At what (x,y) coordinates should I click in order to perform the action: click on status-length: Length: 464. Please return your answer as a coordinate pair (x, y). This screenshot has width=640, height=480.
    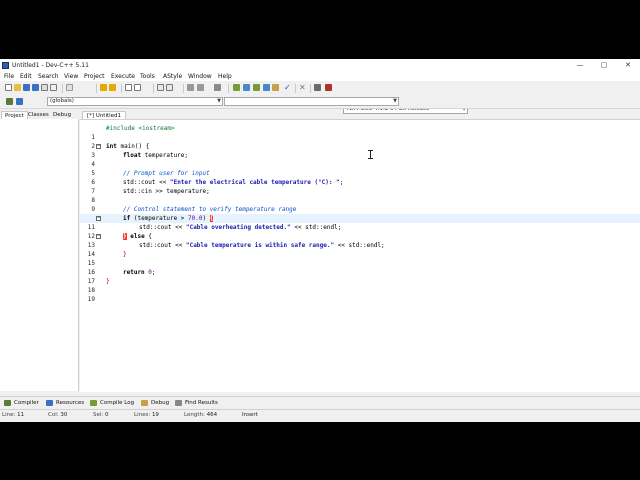
    Looking at the image, I should click on (201, 415).